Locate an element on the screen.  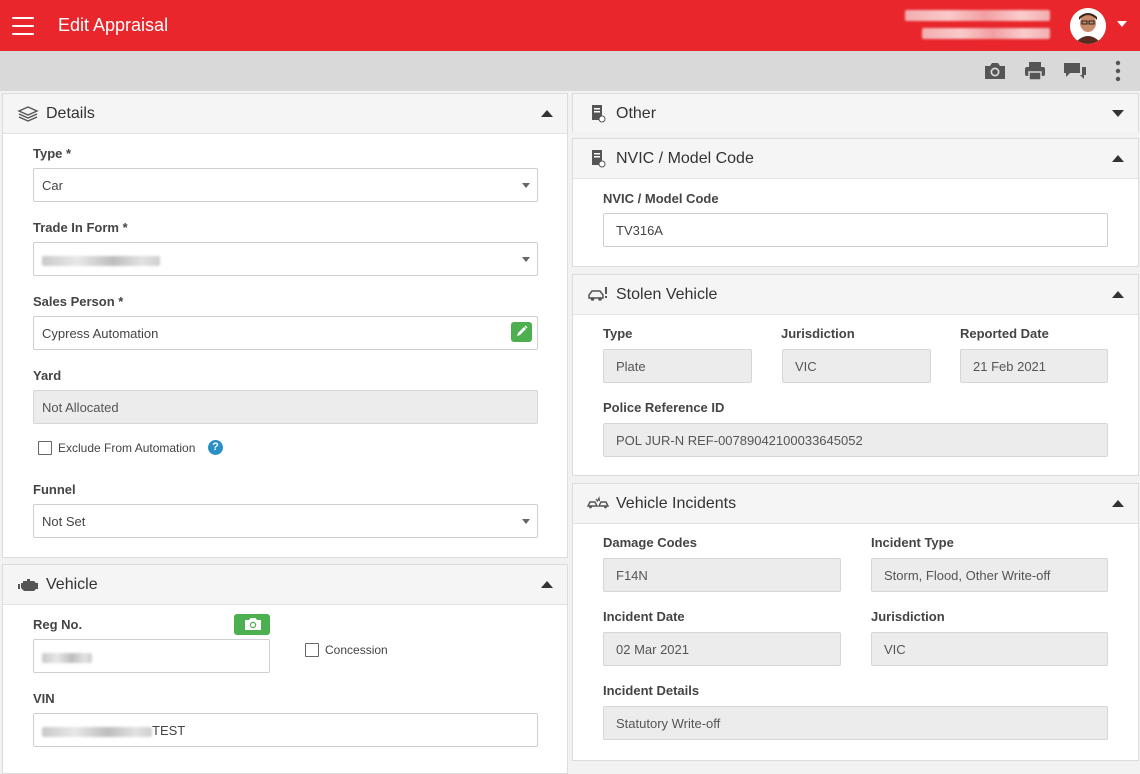
stolen-type-value: Plate is located at coordinates (631, 366).